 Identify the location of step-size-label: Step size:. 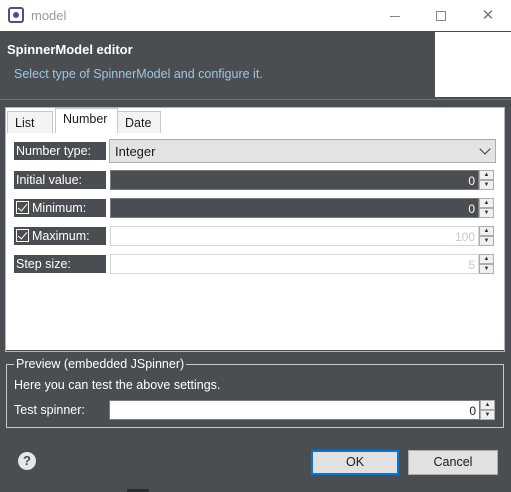
(60, 264).